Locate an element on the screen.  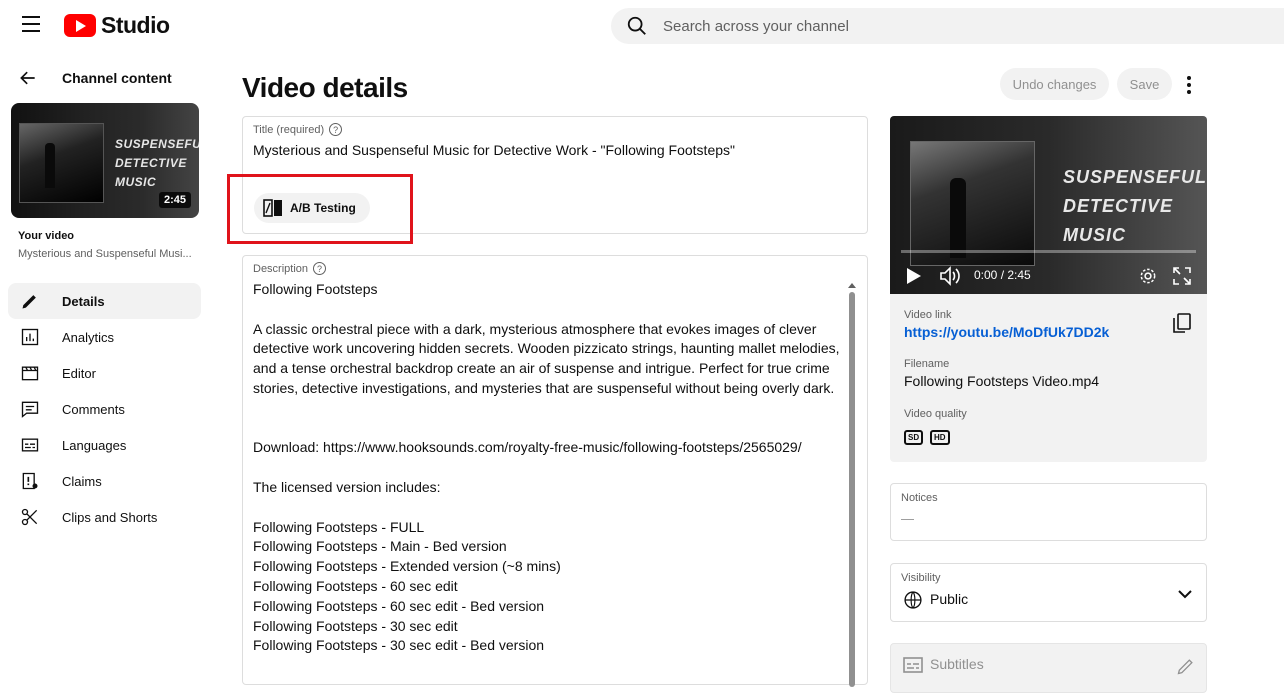
top-bar: Studio Search across your channel is located at coordinates (642, 25).